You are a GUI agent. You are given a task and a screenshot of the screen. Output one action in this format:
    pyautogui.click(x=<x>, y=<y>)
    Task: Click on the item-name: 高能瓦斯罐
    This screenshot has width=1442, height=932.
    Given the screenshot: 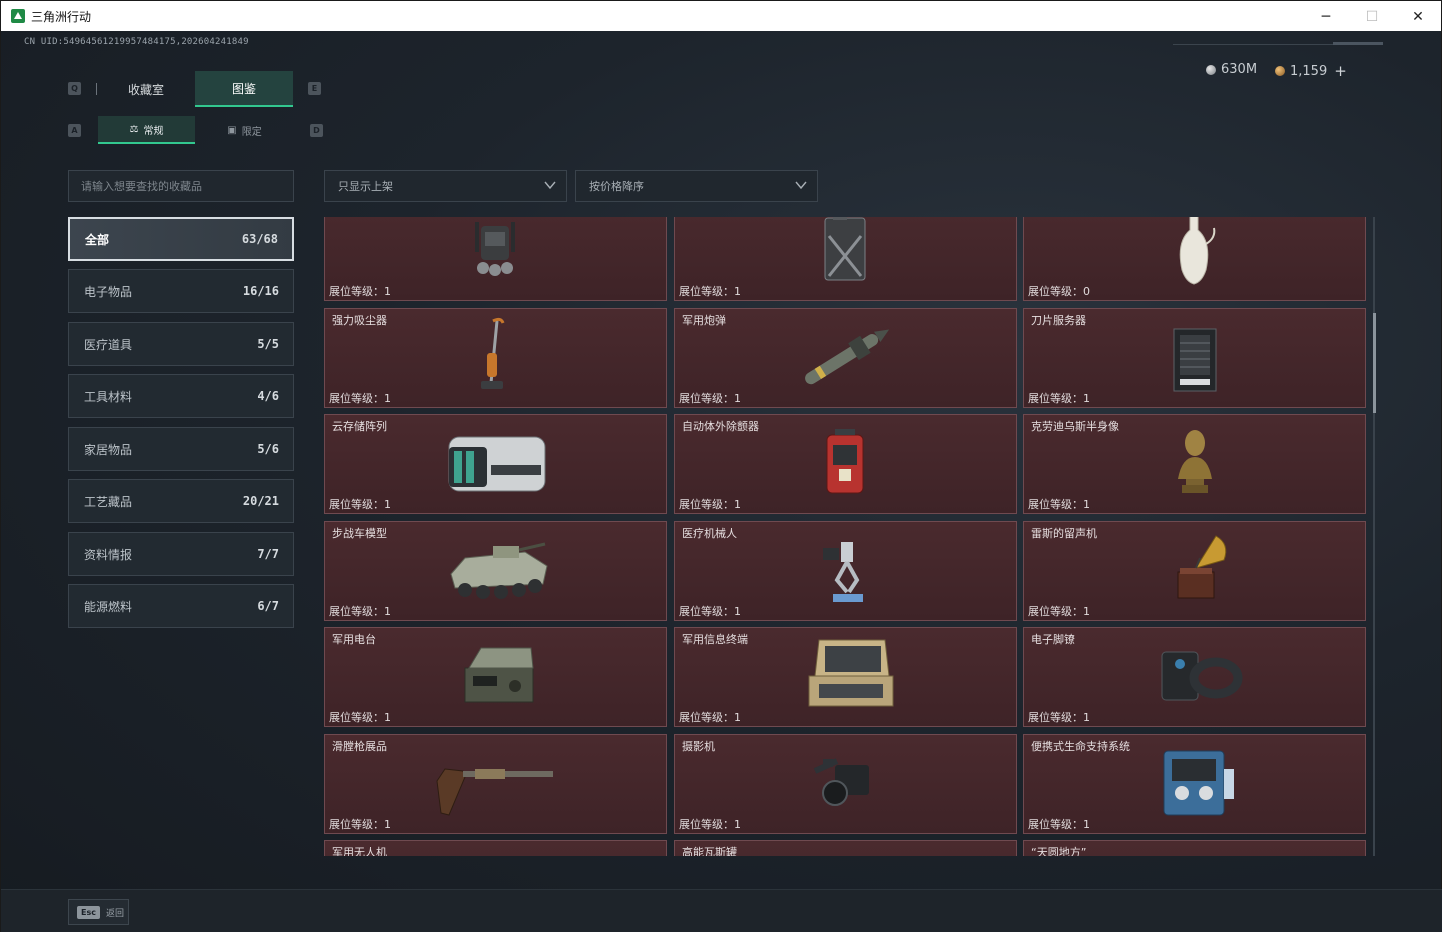 What is the action you would take?
    pyautogui.click(x=709, y=851)
    